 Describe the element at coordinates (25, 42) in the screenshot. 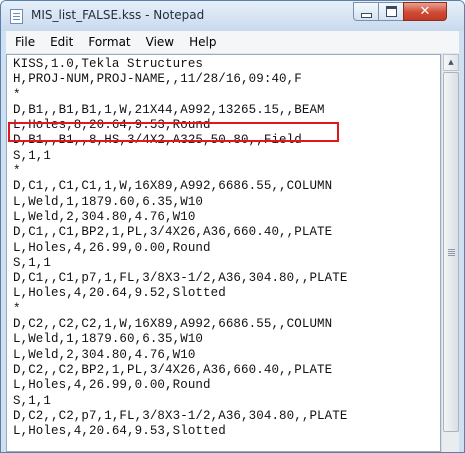

I see `menu-file: File` at that location.